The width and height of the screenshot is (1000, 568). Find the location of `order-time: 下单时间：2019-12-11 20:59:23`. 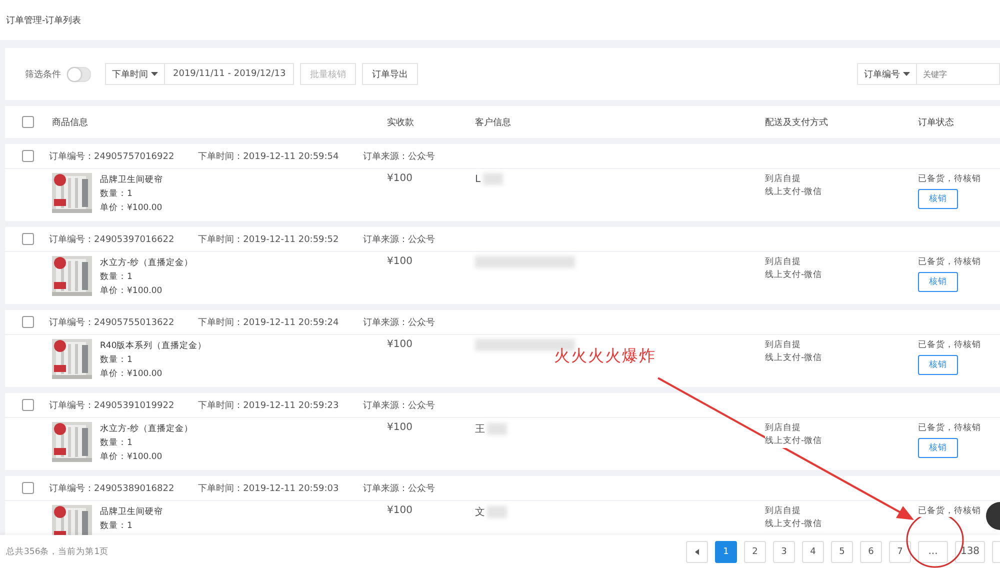

order-time: 下单时间：2019-12-11 20:59:23 is located at coordinates (268, 406).